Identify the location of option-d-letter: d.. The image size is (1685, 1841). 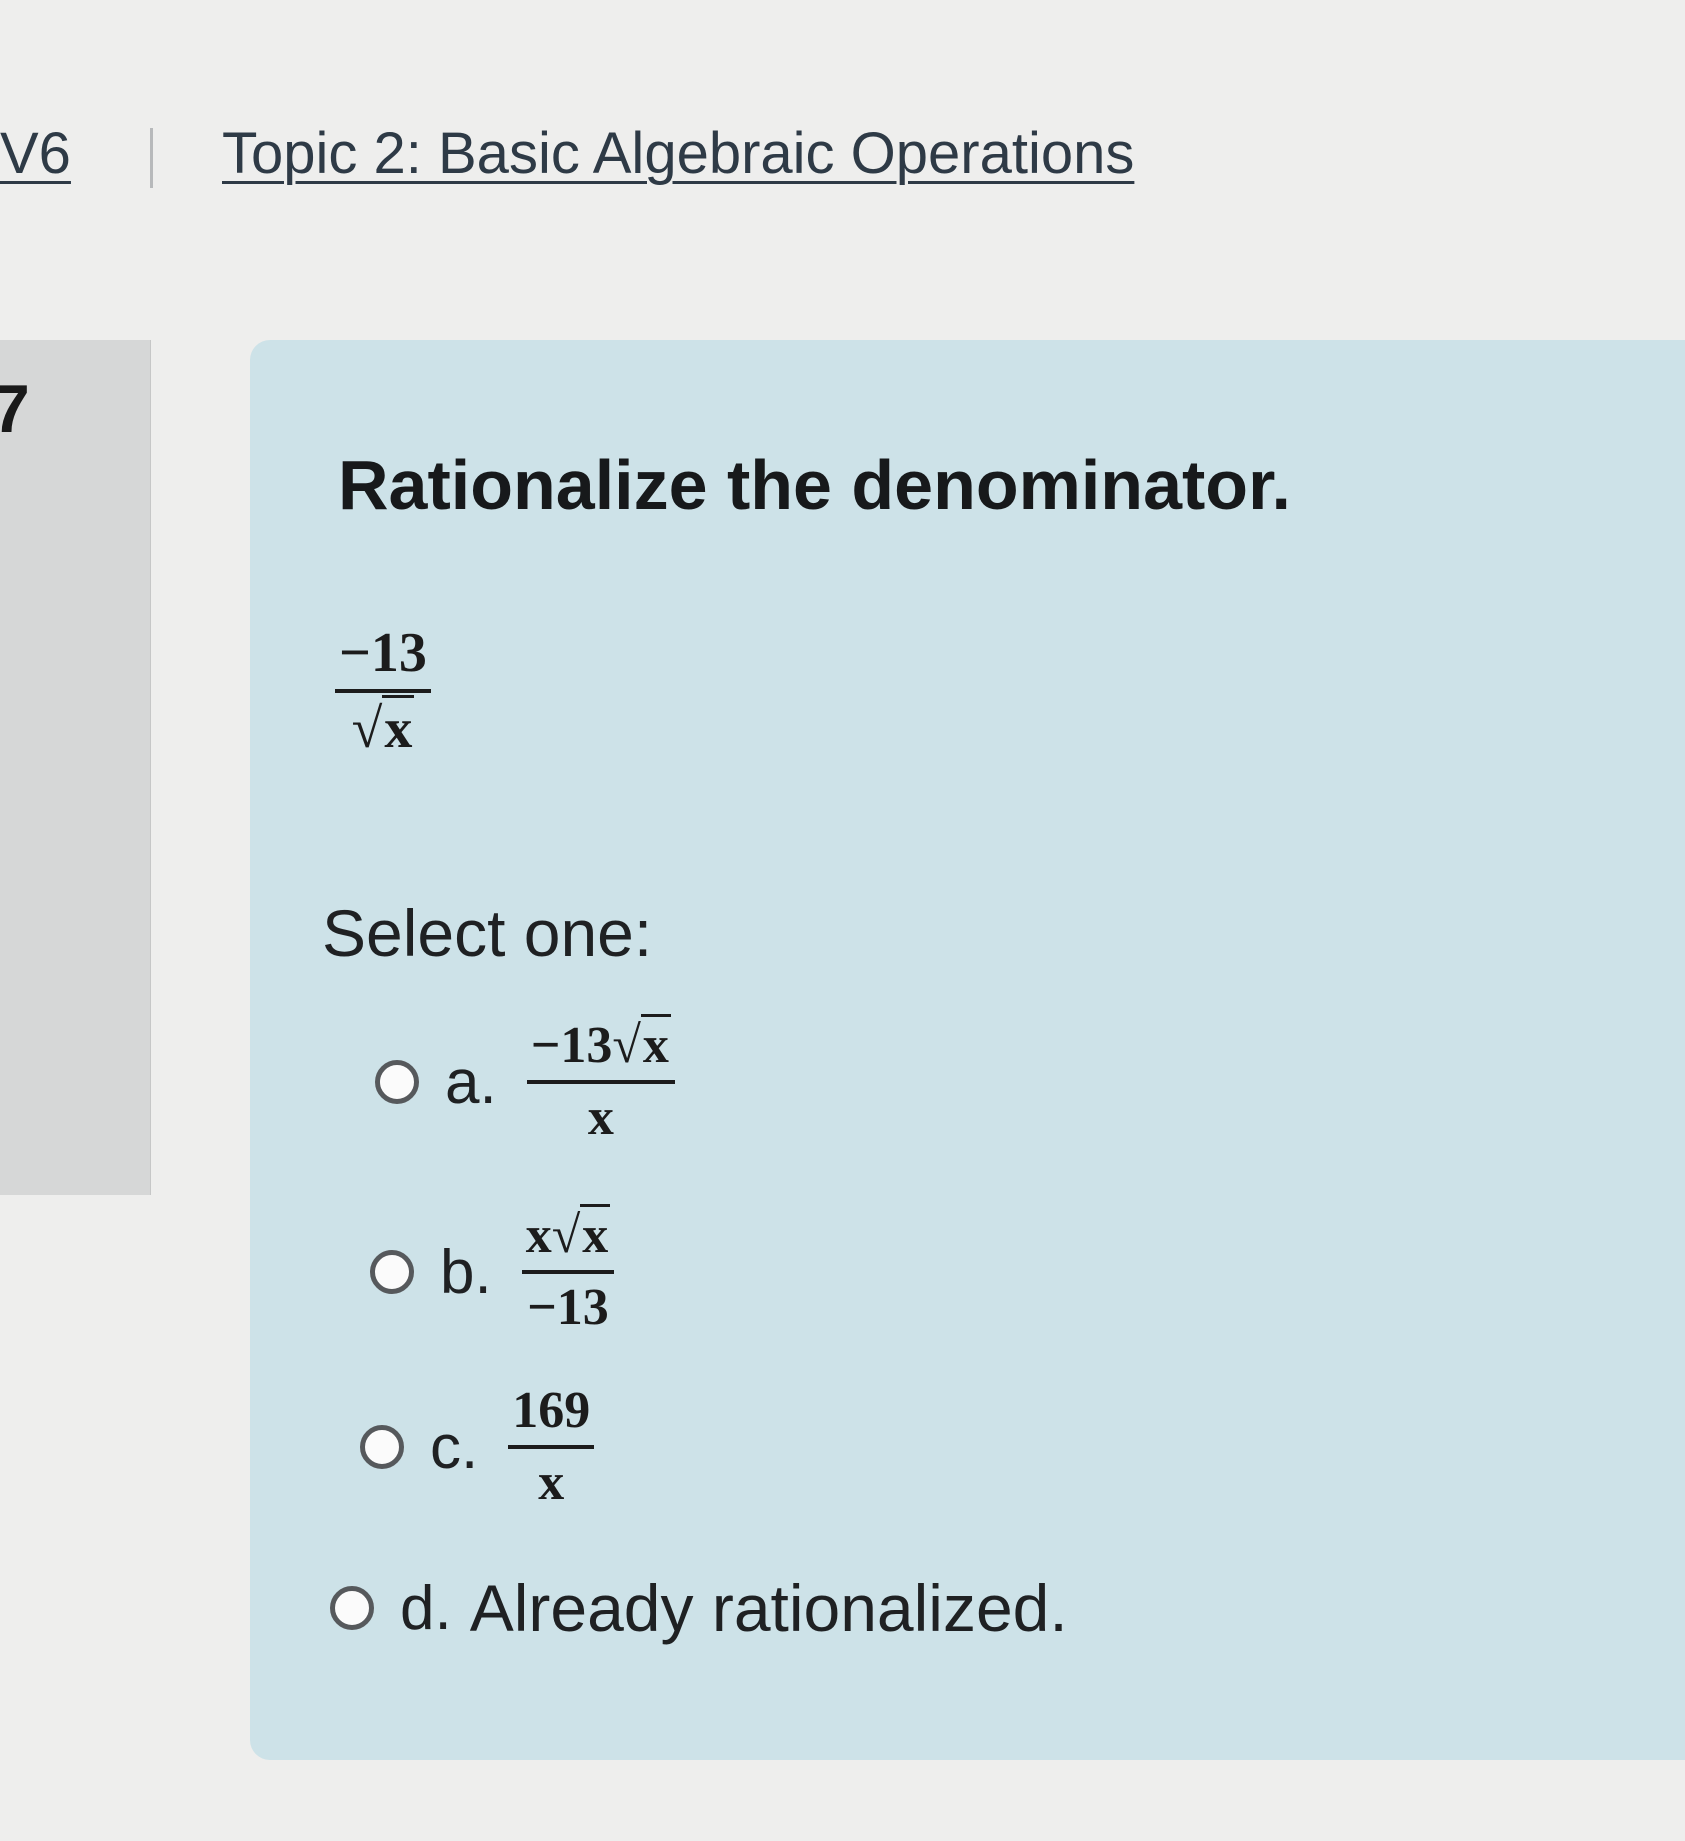
(426, 1608).